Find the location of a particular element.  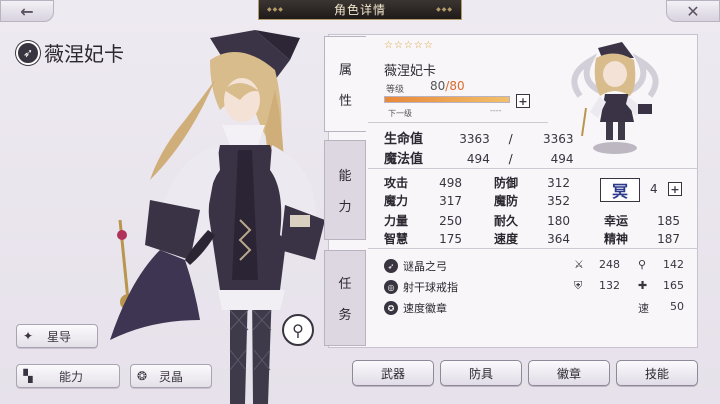

armor-name: 射干球戒指 is located at coordinates (430, 287).